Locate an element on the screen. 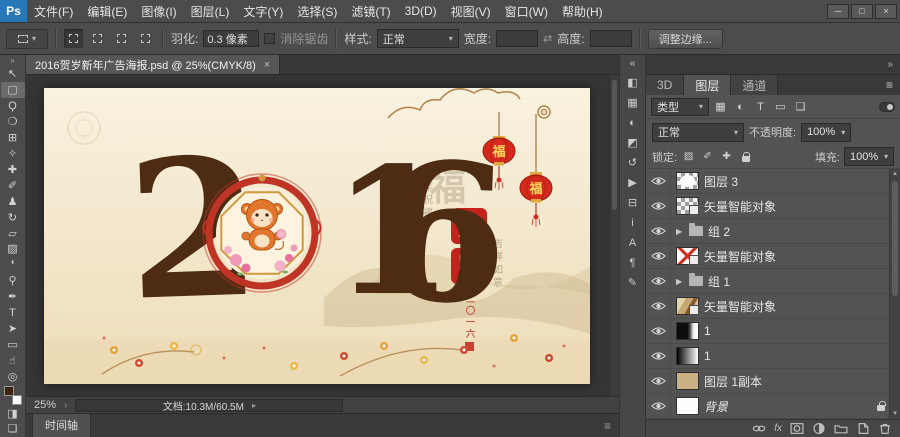 The image size is (900, 437). height-input is located at coordinates (610, 38).